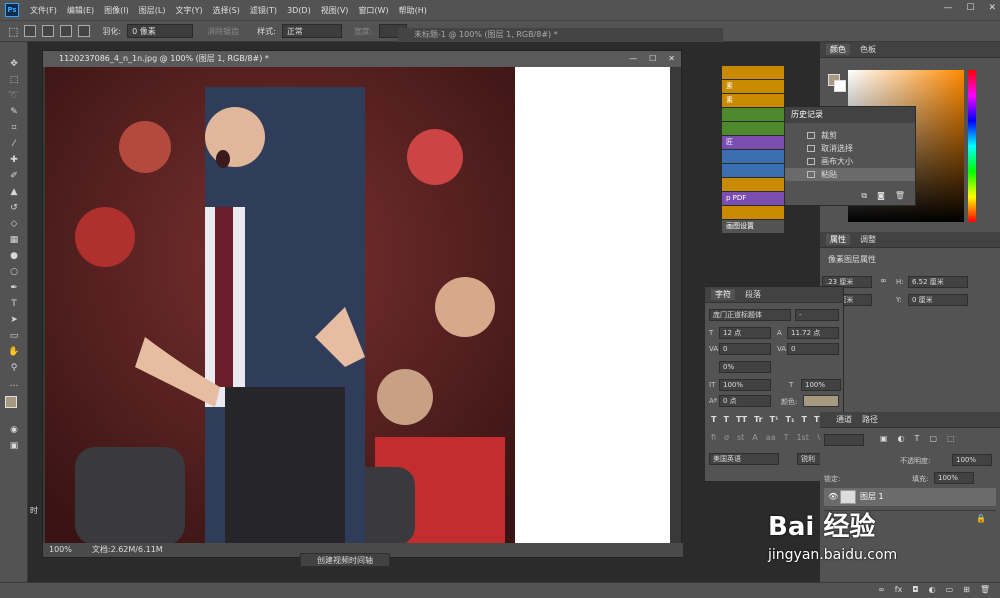 The image size is (1000, 598). I want to click on pen-tool-icon: ✒, so click(14, 288).